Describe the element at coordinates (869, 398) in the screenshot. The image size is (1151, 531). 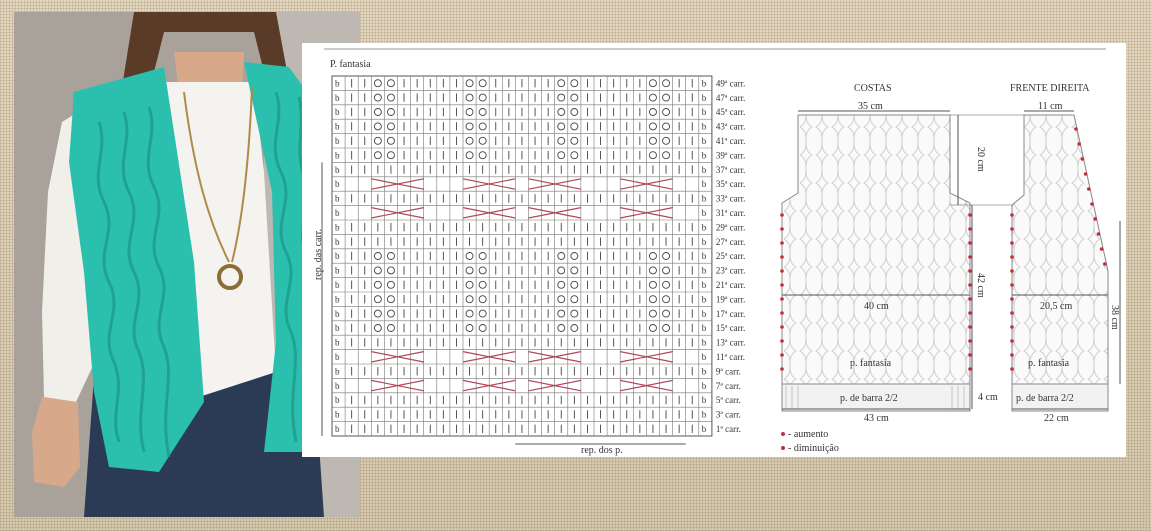
I see `back-rib-label: p. de barra 2/2` at that location.